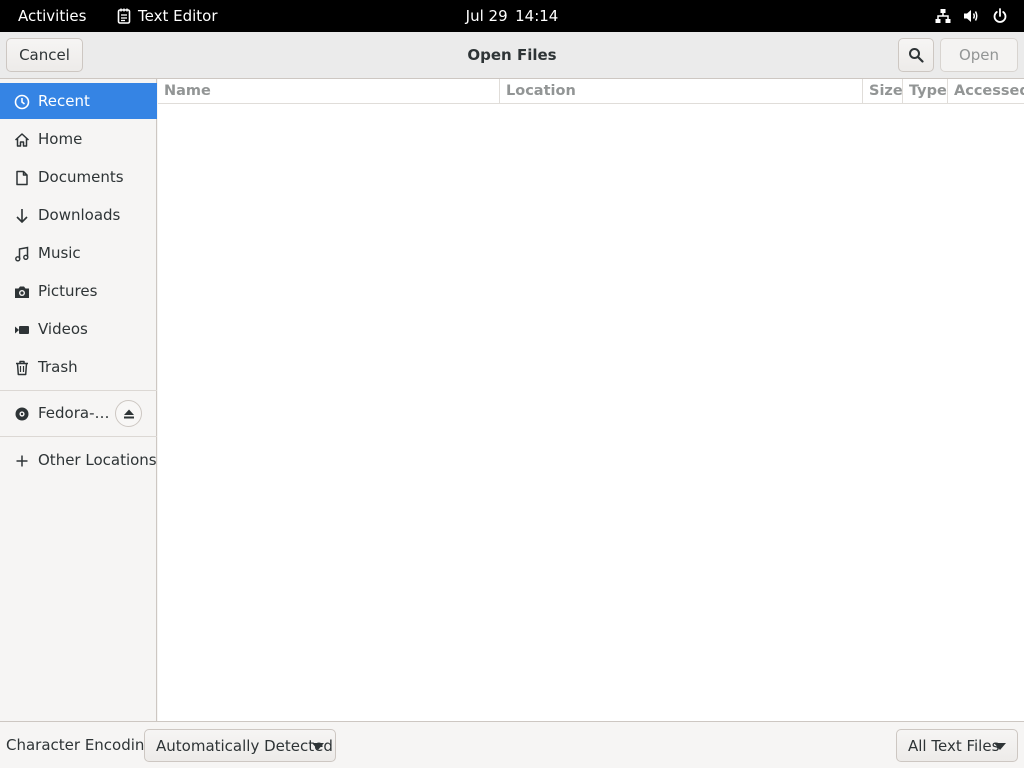 The height and width of the screenshot is (768, 1024). I want to click on sidebar-item-label: Downloads, so click(79, 215).